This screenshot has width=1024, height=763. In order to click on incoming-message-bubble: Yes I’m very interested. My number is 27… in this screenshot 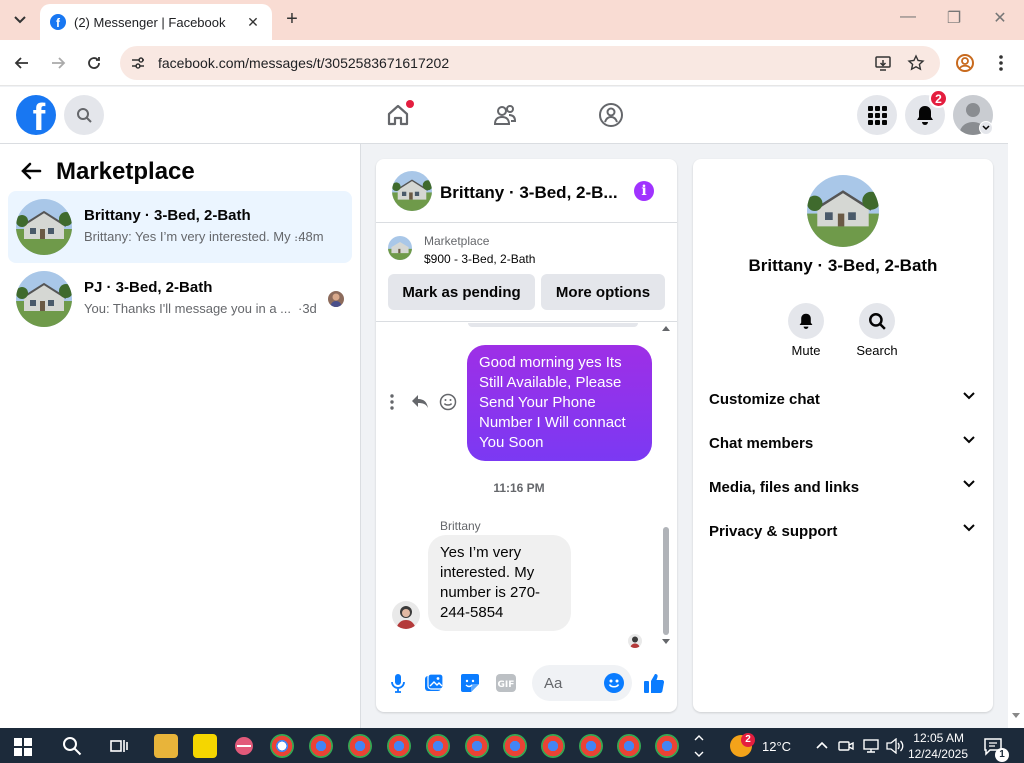, I will do `click(499, 583)`.